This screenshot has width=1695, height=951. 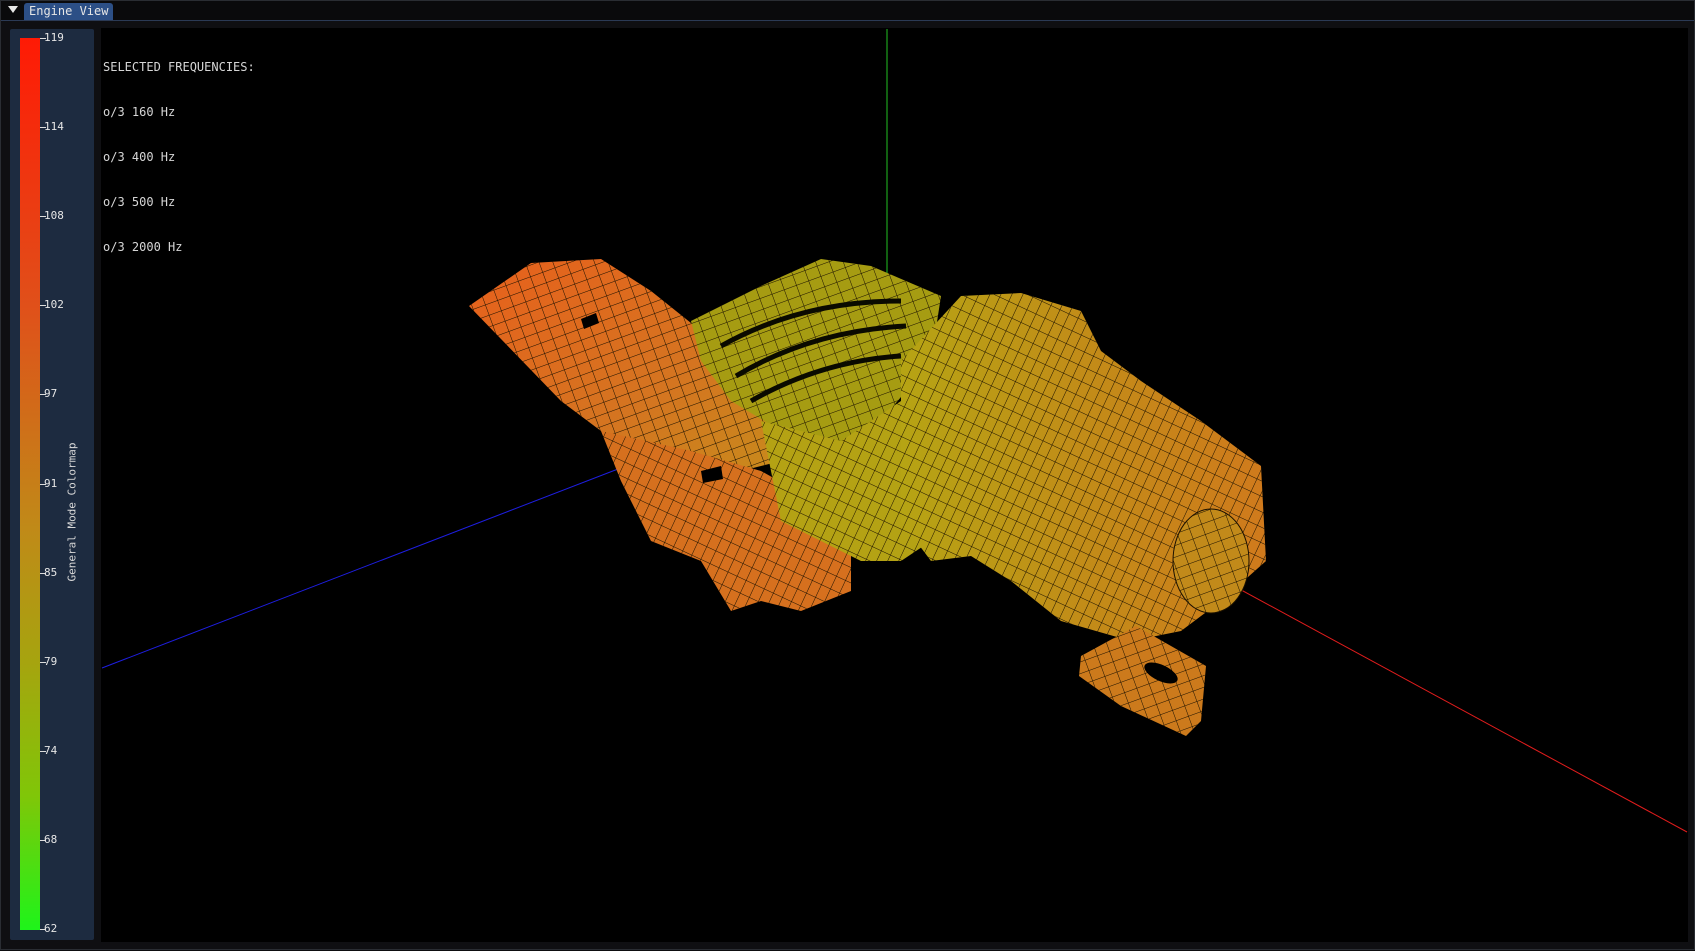 I want to click on colormap-tick-label: 91, so click(x=51, y=483).